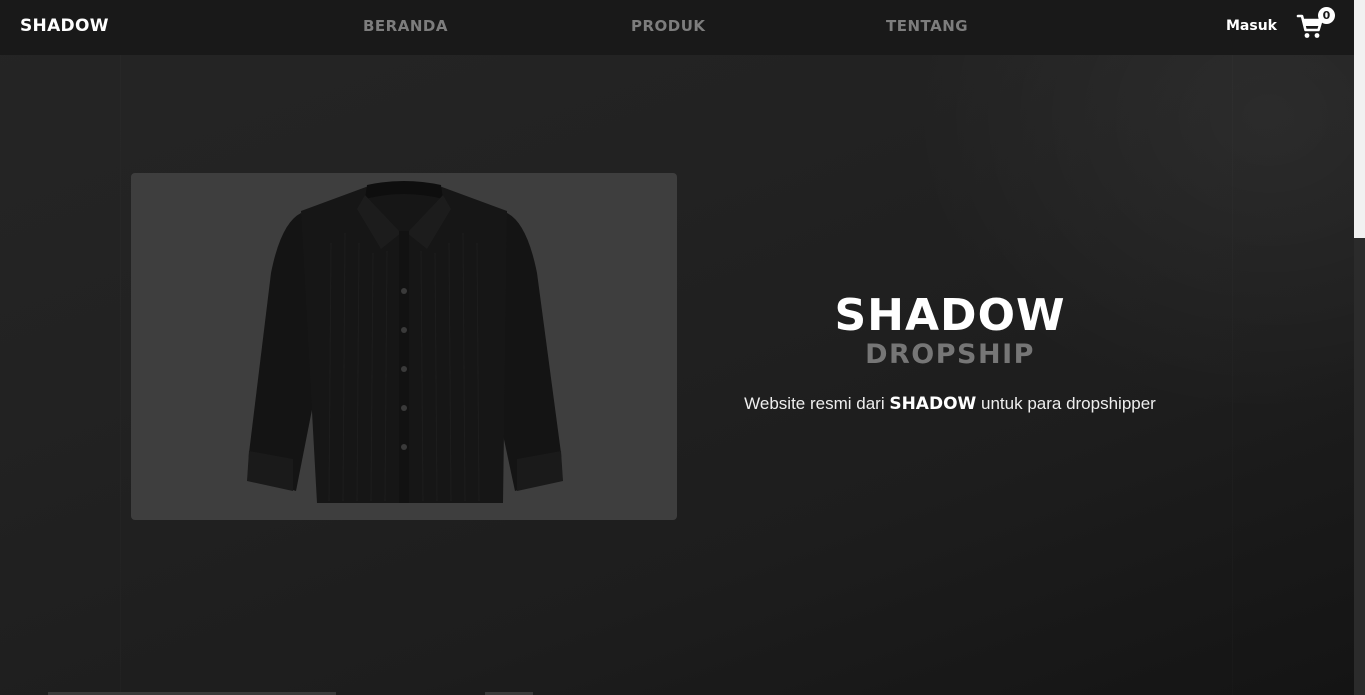 This screenshot has width=1365, height=695. I want to click on hero-description-suffix: untuk para dropshipper, so click(1066, 403).